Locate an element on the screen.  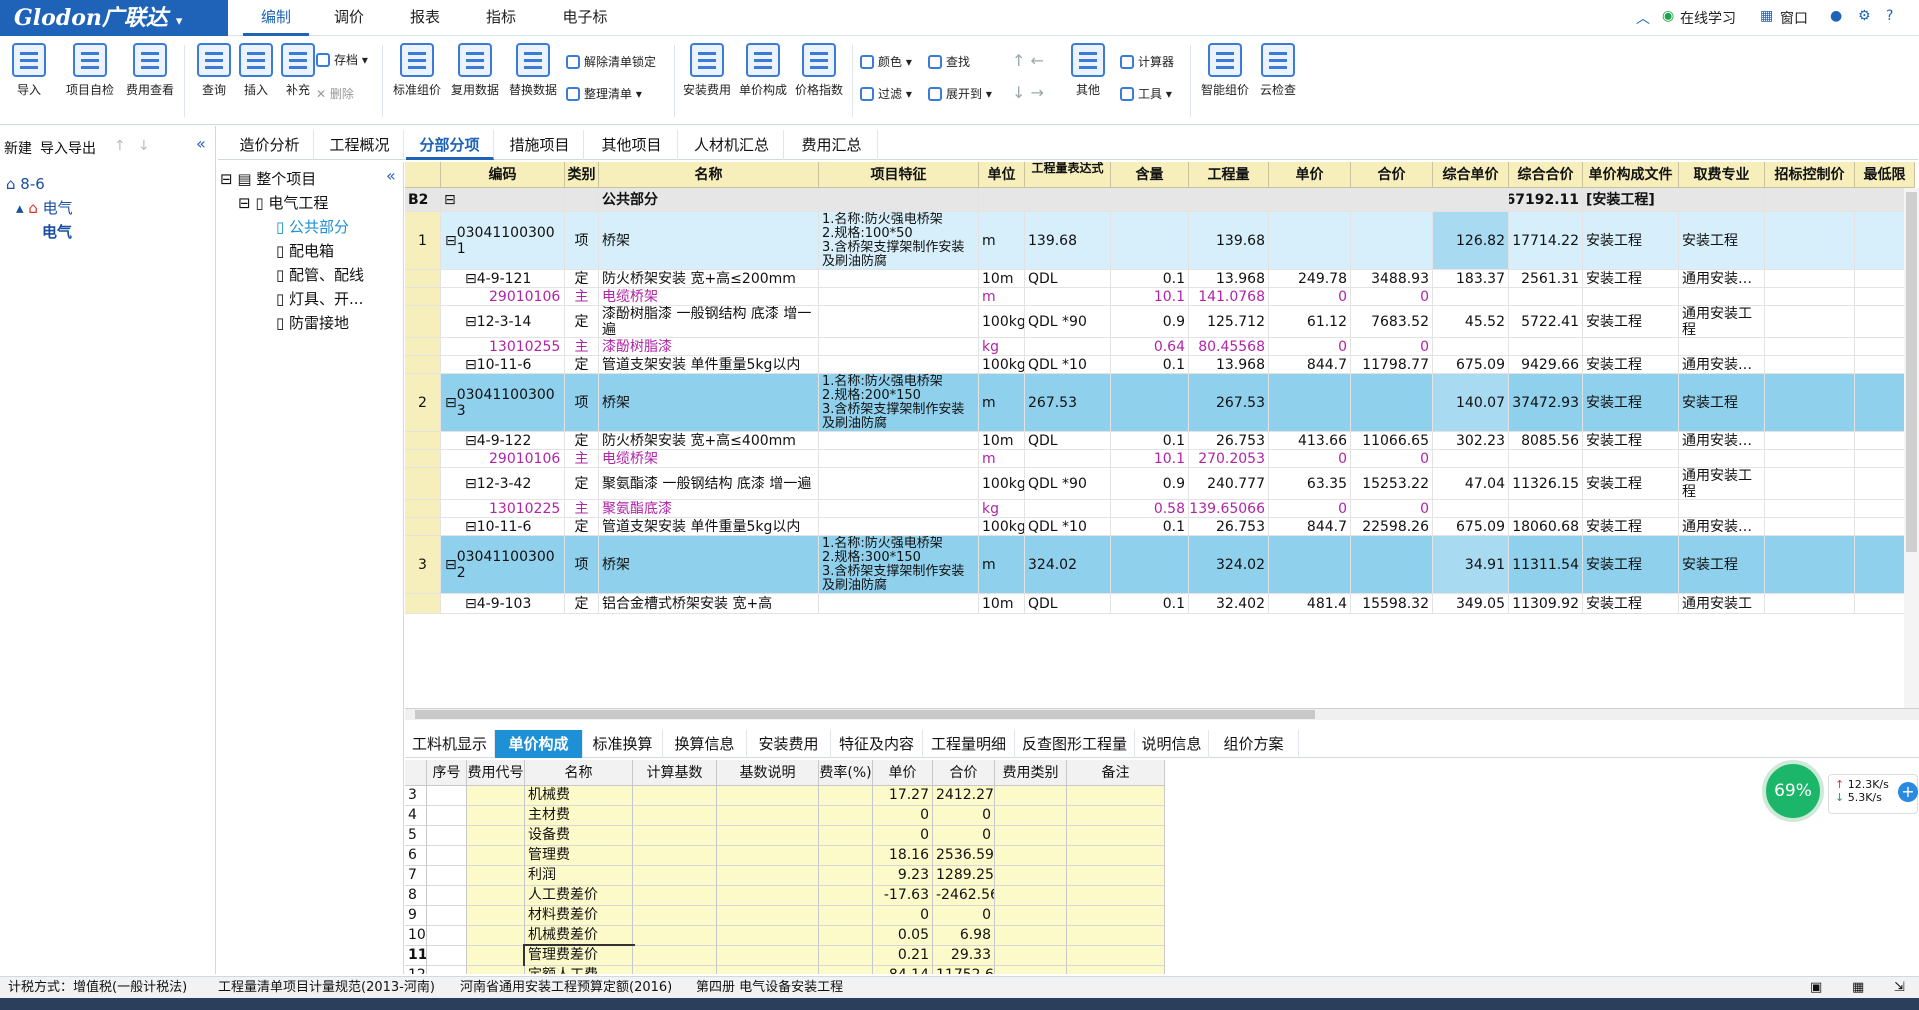
column-header: 编码 is located at coordinates (503, 175).